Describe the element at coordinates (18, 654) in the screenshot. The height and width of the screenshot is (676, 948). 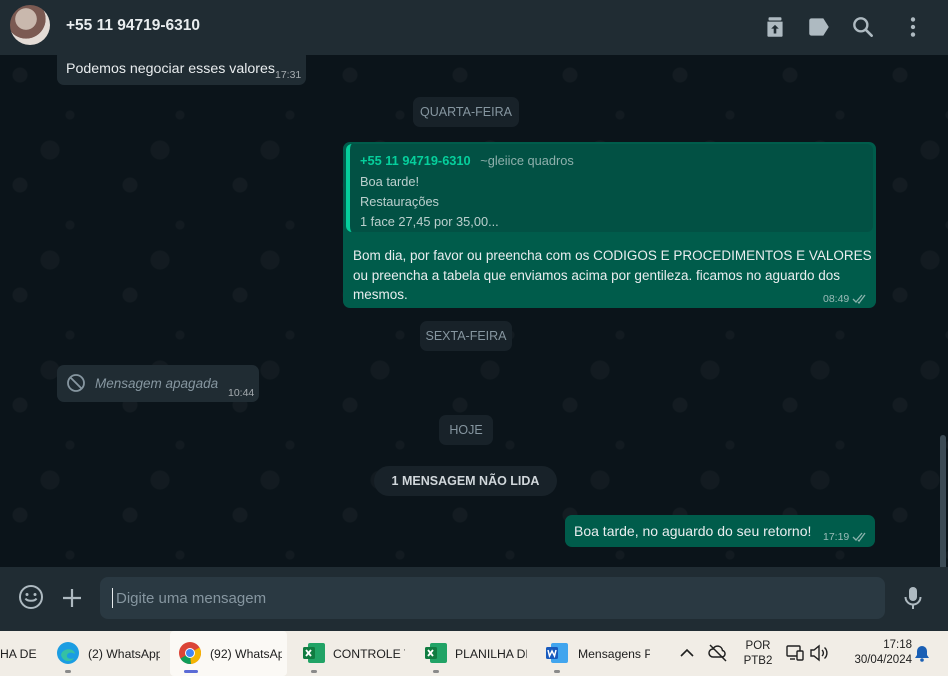
I see `taskbar-item-label: HA DE` at that location.